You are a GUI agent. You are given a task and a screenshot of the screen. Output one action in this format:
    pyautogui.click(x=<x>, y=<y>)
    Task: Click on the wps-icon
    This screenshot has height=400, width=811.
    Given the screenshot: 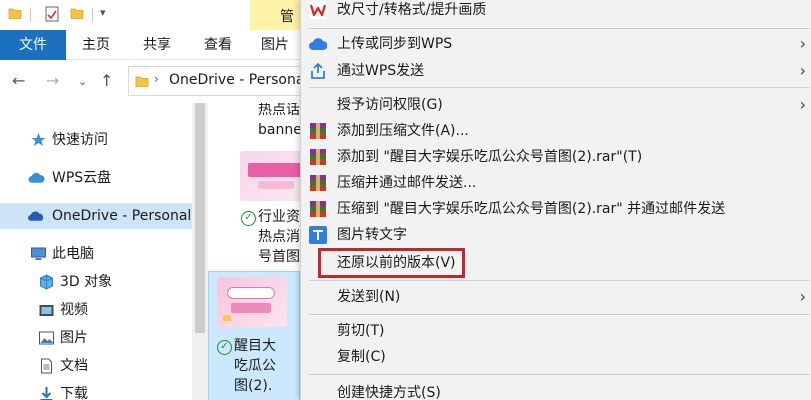 What is the action you would take?
    pyautogui.click(x=318, y=10)
    